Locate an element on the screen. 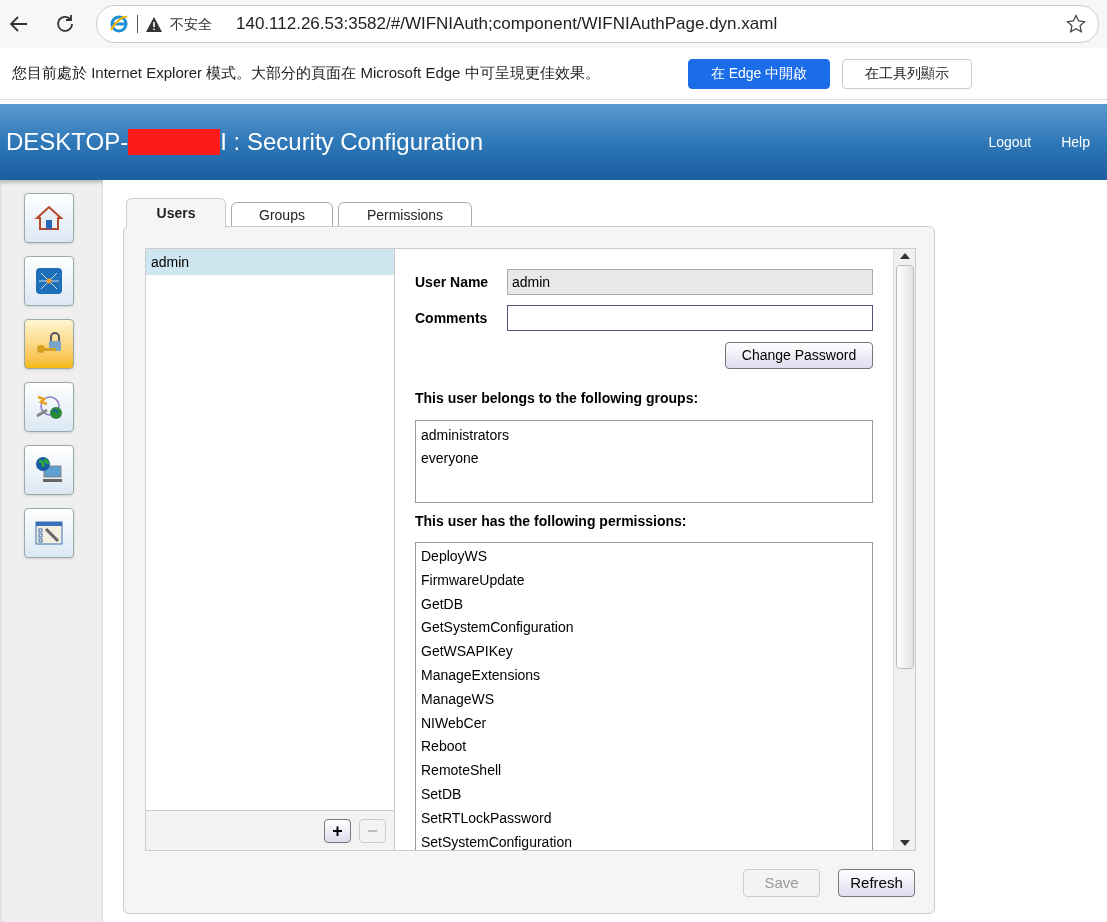 This screenshot has width=1107, height=922. permission-list-item: GetDB is located at coordinates (644, 604).